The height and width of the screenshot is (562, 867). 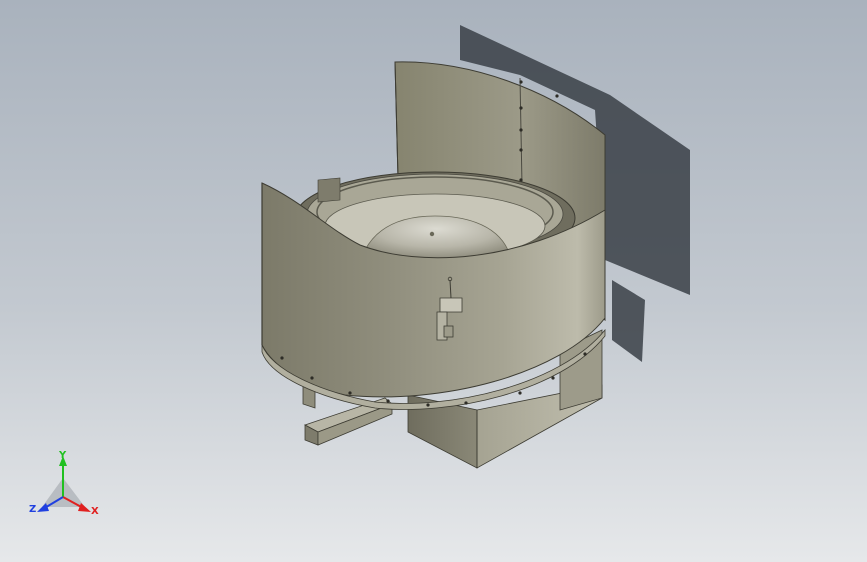 What do you see at coordinates (95, 511) in the screenshot?
I see `x-axis-label: X` at bounding box center [95, 511].